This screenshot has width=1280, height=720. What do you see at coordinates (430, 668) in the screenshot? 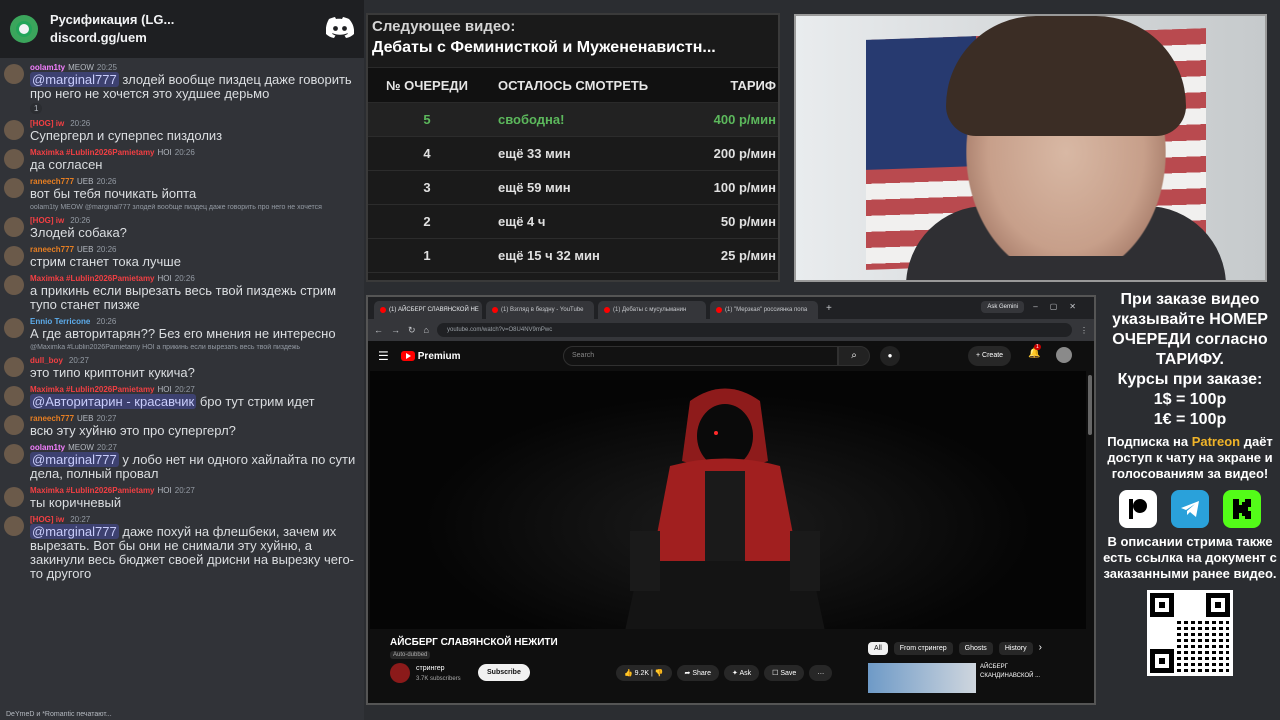
I see `channel-name: стрингер` at bounding box center [430, 668].